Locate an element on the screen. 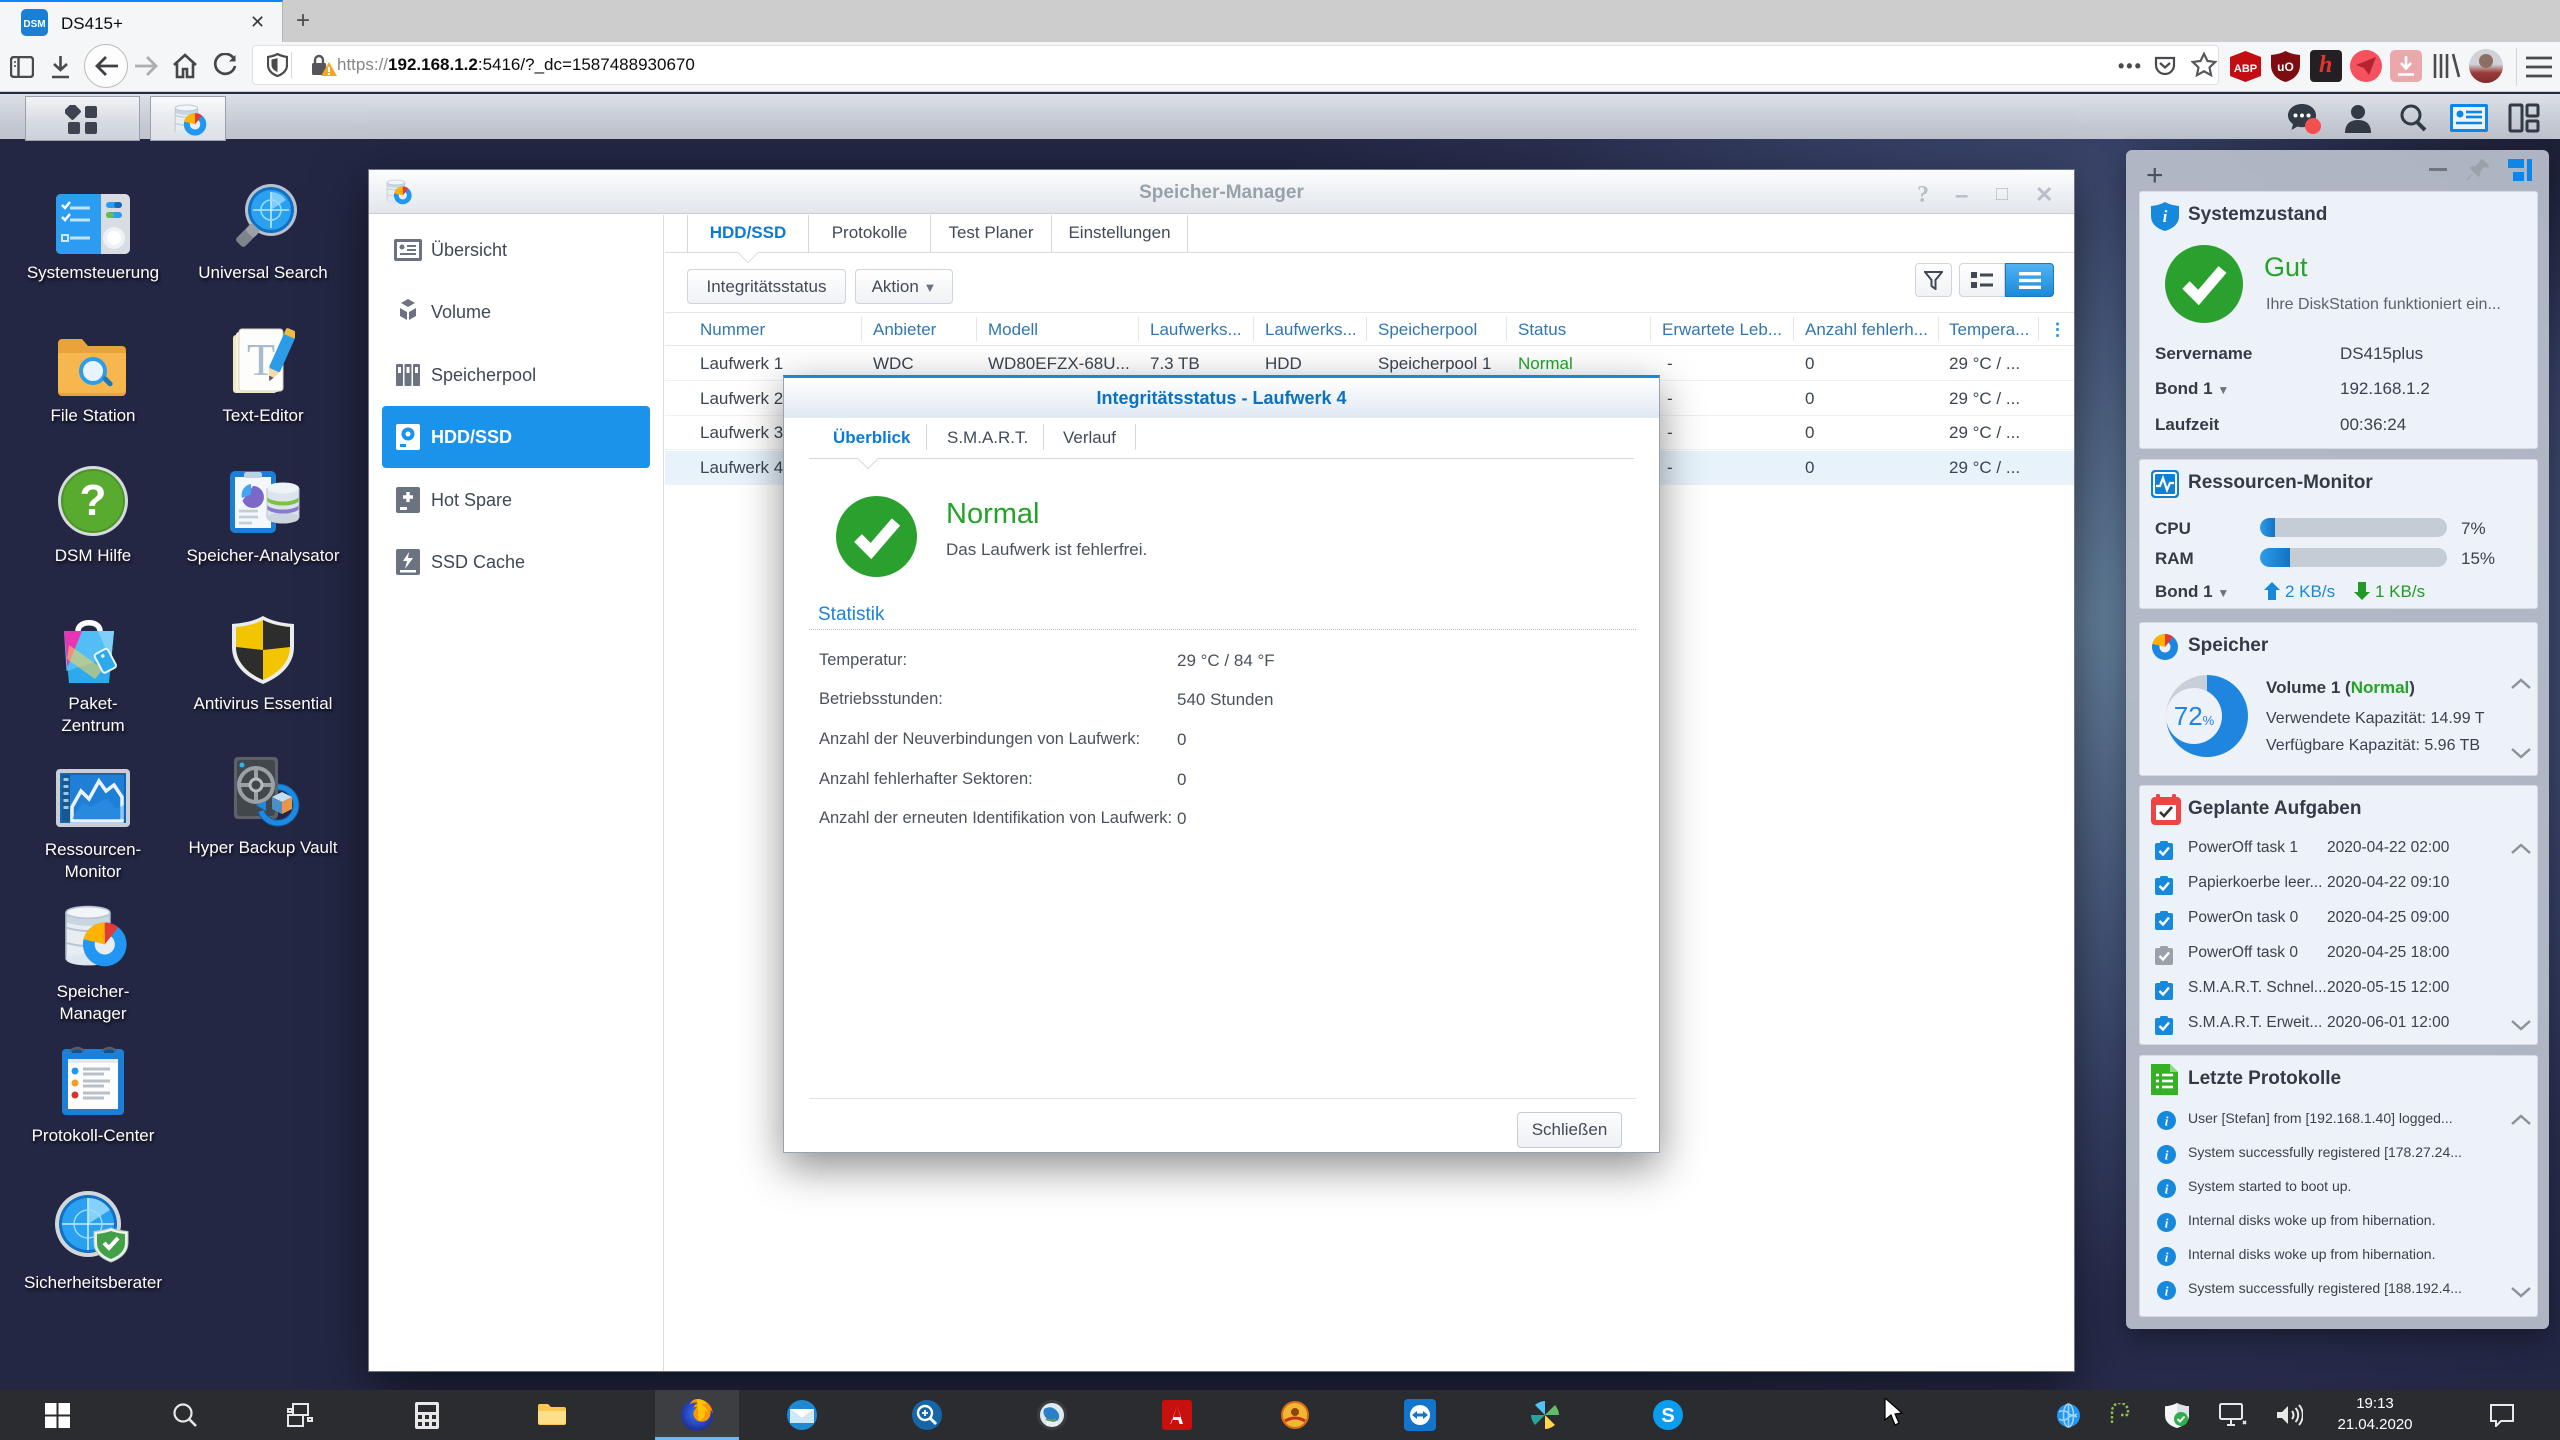  svg-text: Pro is located at coordinates (1052, 1424).